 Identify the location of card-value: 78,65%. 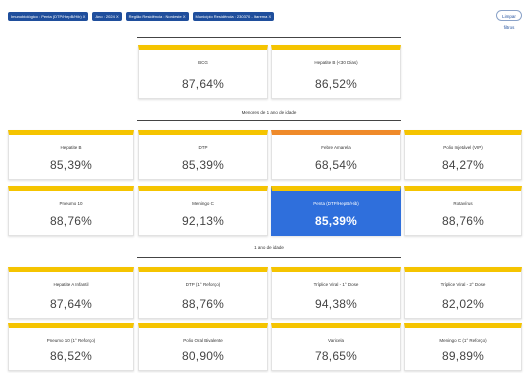
(336, 356).